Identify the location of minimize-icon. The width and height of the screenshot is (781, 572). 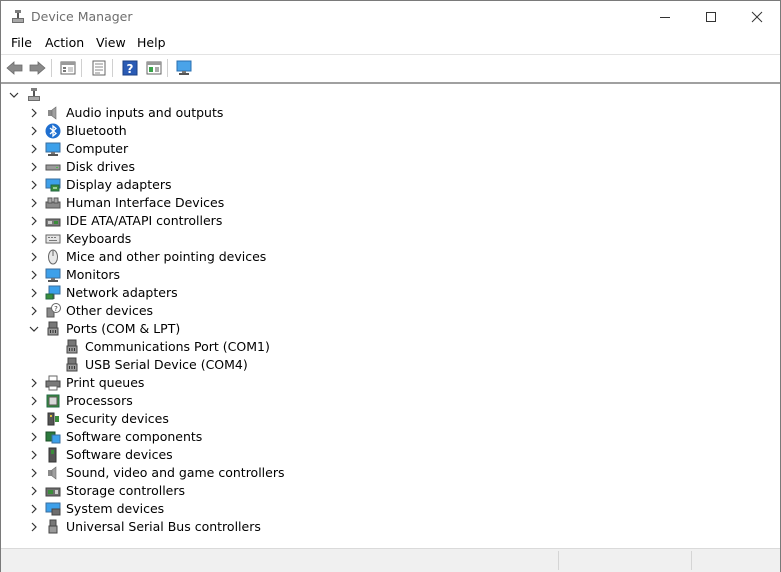
(665, 17).